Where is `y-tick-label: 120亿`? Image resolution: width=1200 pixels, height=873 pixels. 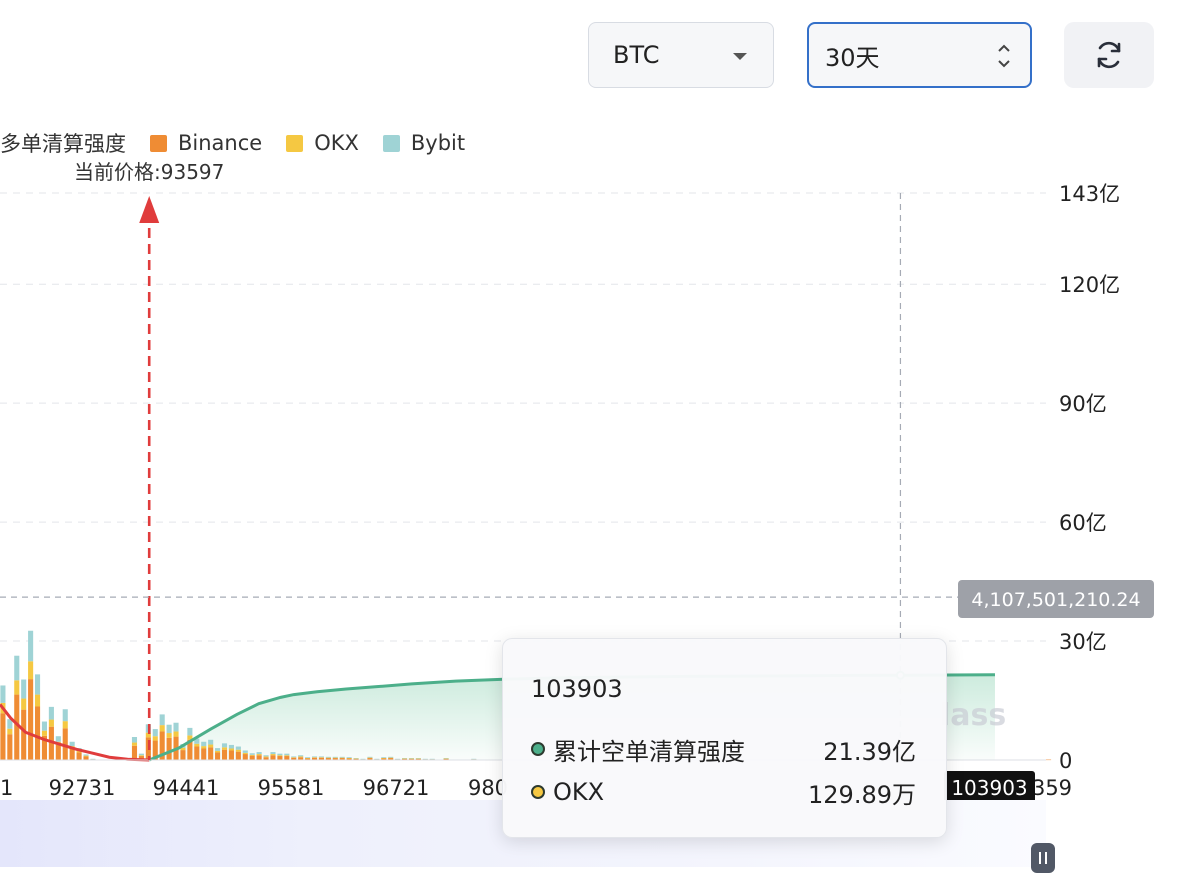 y-tick-label: 120亿 is located at coordinates (1089, 285).